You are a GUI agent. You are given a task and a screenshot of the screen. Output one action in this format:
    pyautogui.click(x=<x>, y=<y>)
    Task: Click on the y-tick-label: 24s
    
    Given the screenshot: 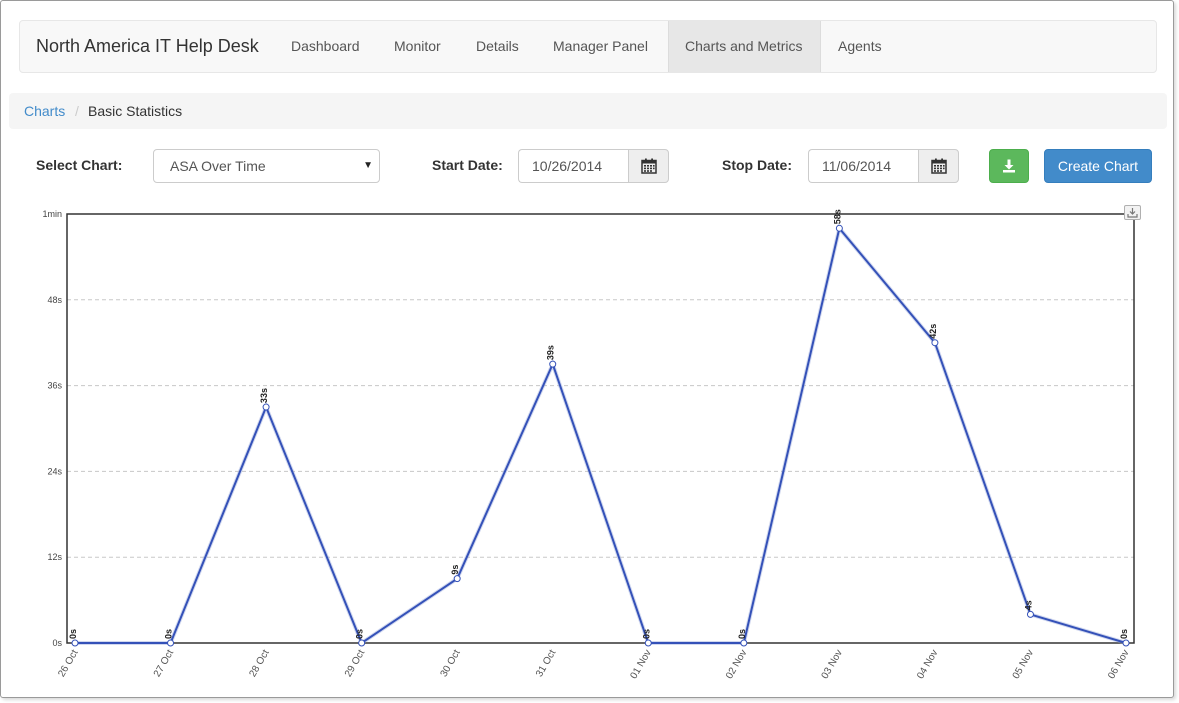 What is the action you would take?
    pyautogui.click(x=54, y=471)
    